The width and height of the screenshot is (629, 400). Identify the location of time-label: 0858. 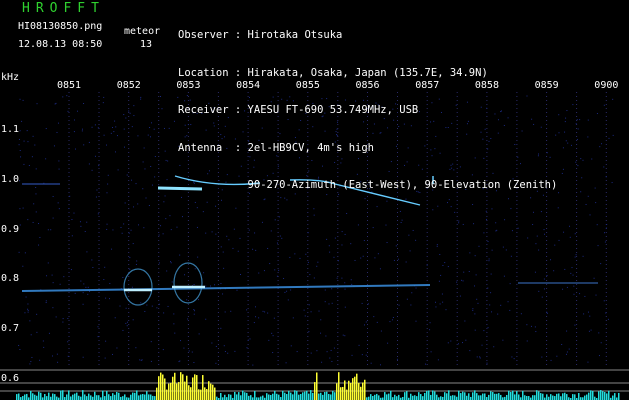
(486, 85).